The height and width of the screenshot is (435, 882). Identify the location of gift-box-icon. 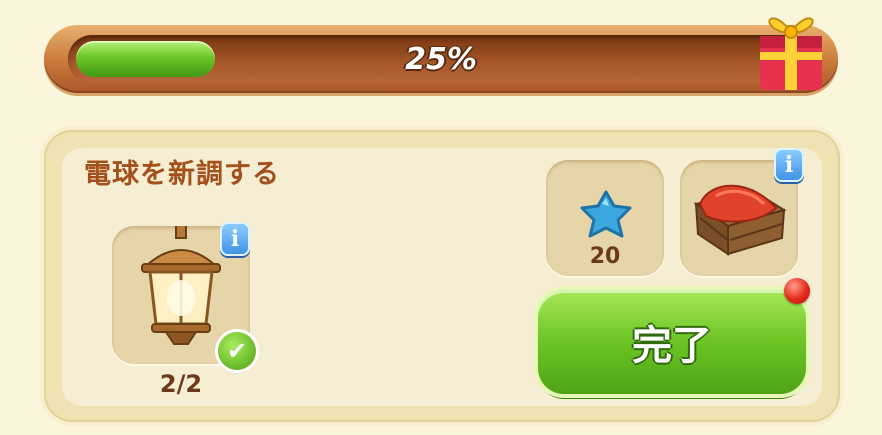
(791, 47).